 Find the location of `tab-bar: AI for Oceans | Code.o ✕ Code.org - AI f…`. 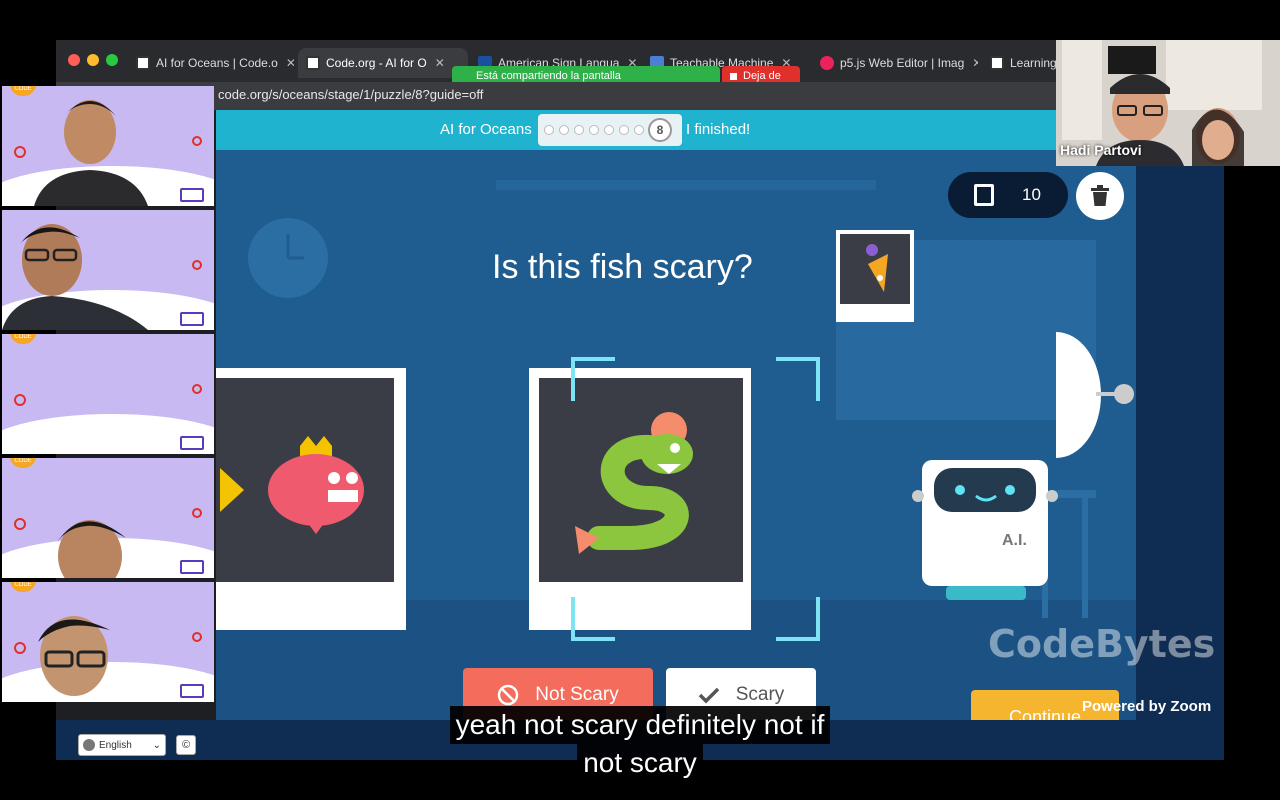

tab-bar: AI for Oceans | Code.o ✕ Code.org - AI f… is located at coordinates (640, 63).